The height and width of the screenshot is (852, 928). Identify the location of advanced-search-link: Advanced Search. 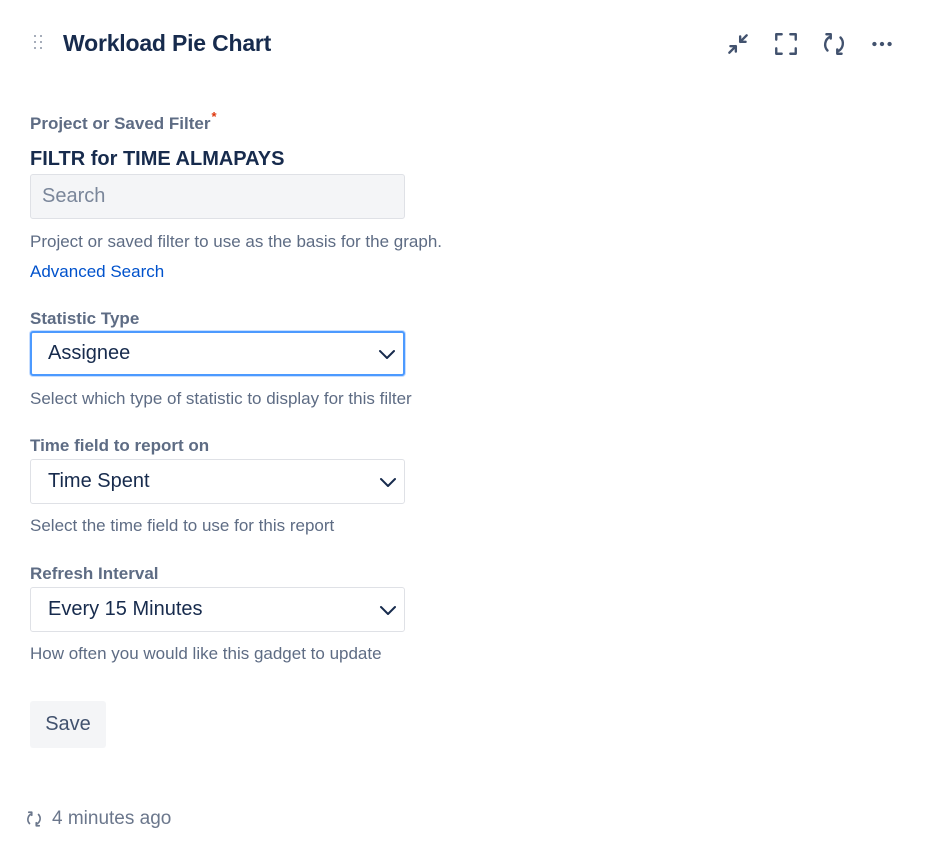
(97, 272).